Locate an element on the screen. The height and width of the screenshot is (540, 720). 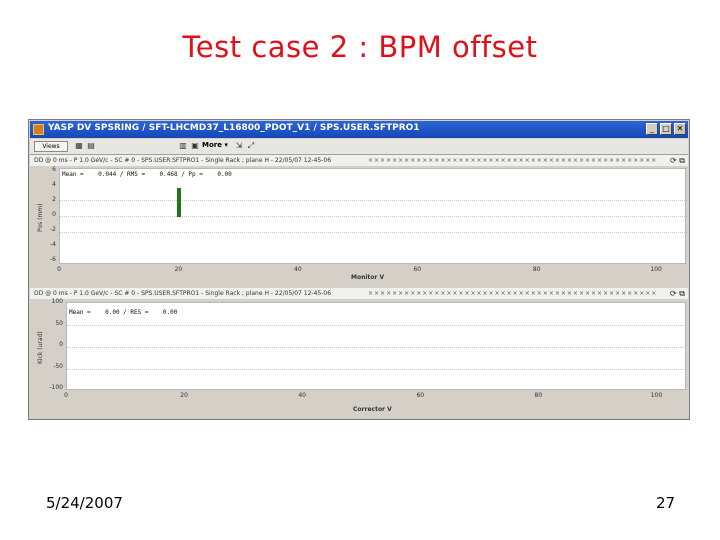
maximize-button: □ is located at coordinates (666, 129).